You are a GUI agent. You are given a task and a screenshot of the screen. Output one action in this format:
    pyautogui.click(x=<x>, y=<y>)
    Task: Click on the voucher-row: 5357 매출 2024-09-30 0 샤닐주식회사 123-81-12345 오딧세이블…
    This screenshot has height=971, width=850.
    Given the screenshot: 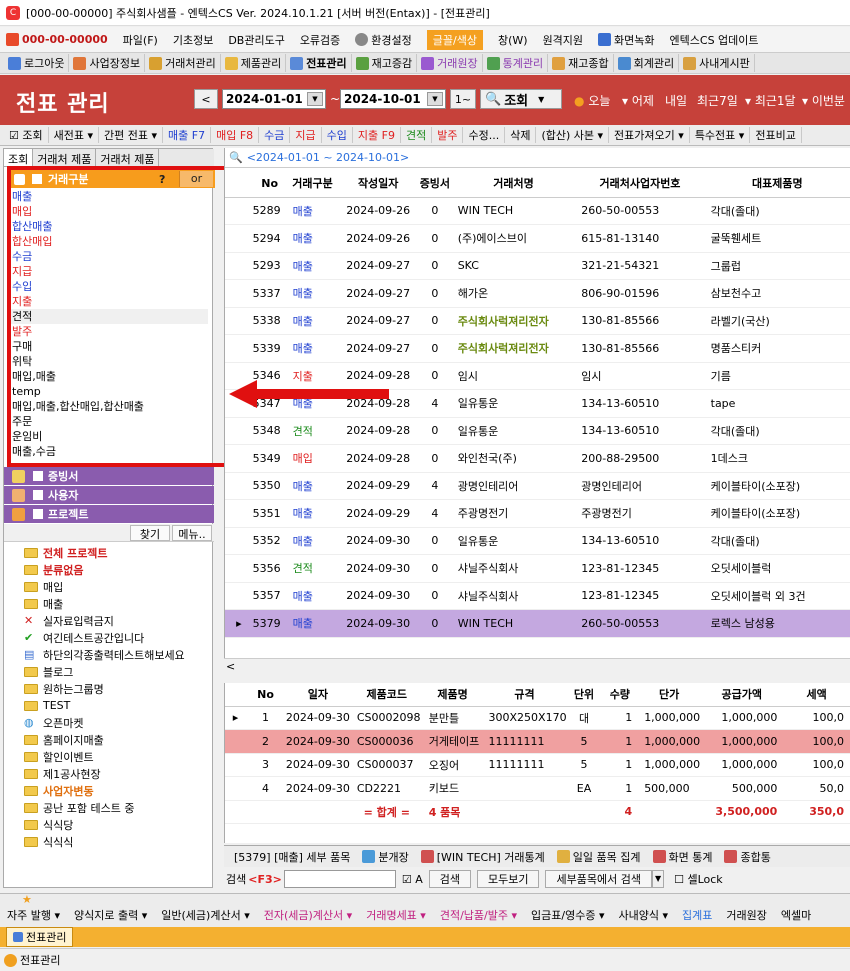 What is the action you would take?
    pyautogui.click(x=537, y=596)
    